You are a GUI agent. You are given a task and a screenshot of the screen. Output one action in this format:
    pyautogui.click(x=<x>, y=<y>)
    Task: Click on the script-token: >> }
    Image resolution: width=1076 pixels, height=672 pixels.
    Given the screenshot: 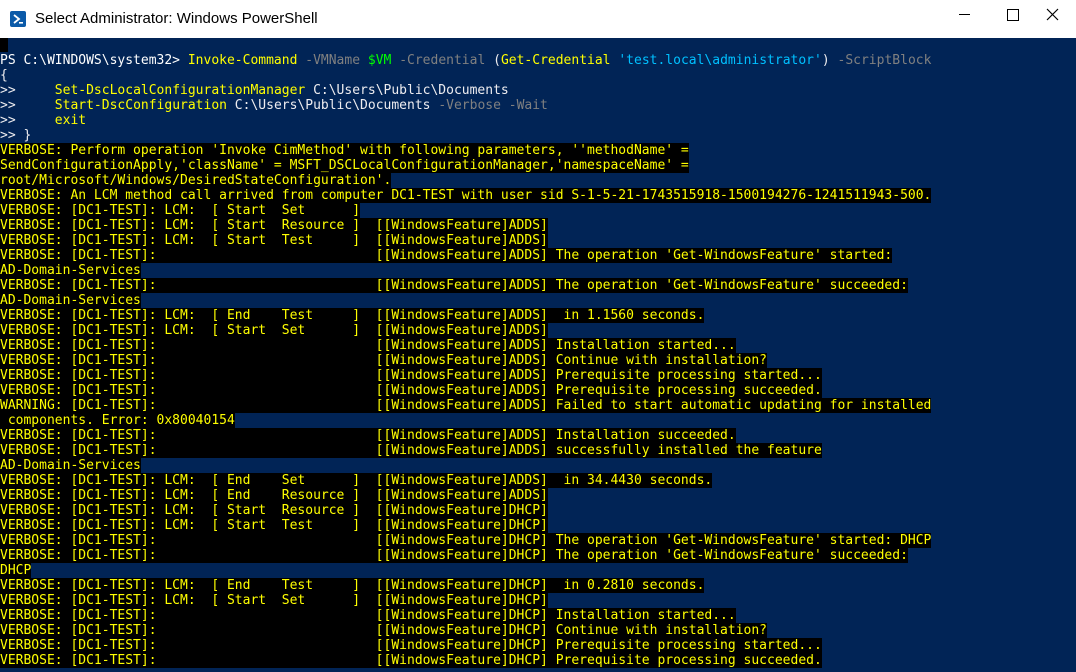 What is the action you would take?
    pyautogui.click(x=16, y=135)
    